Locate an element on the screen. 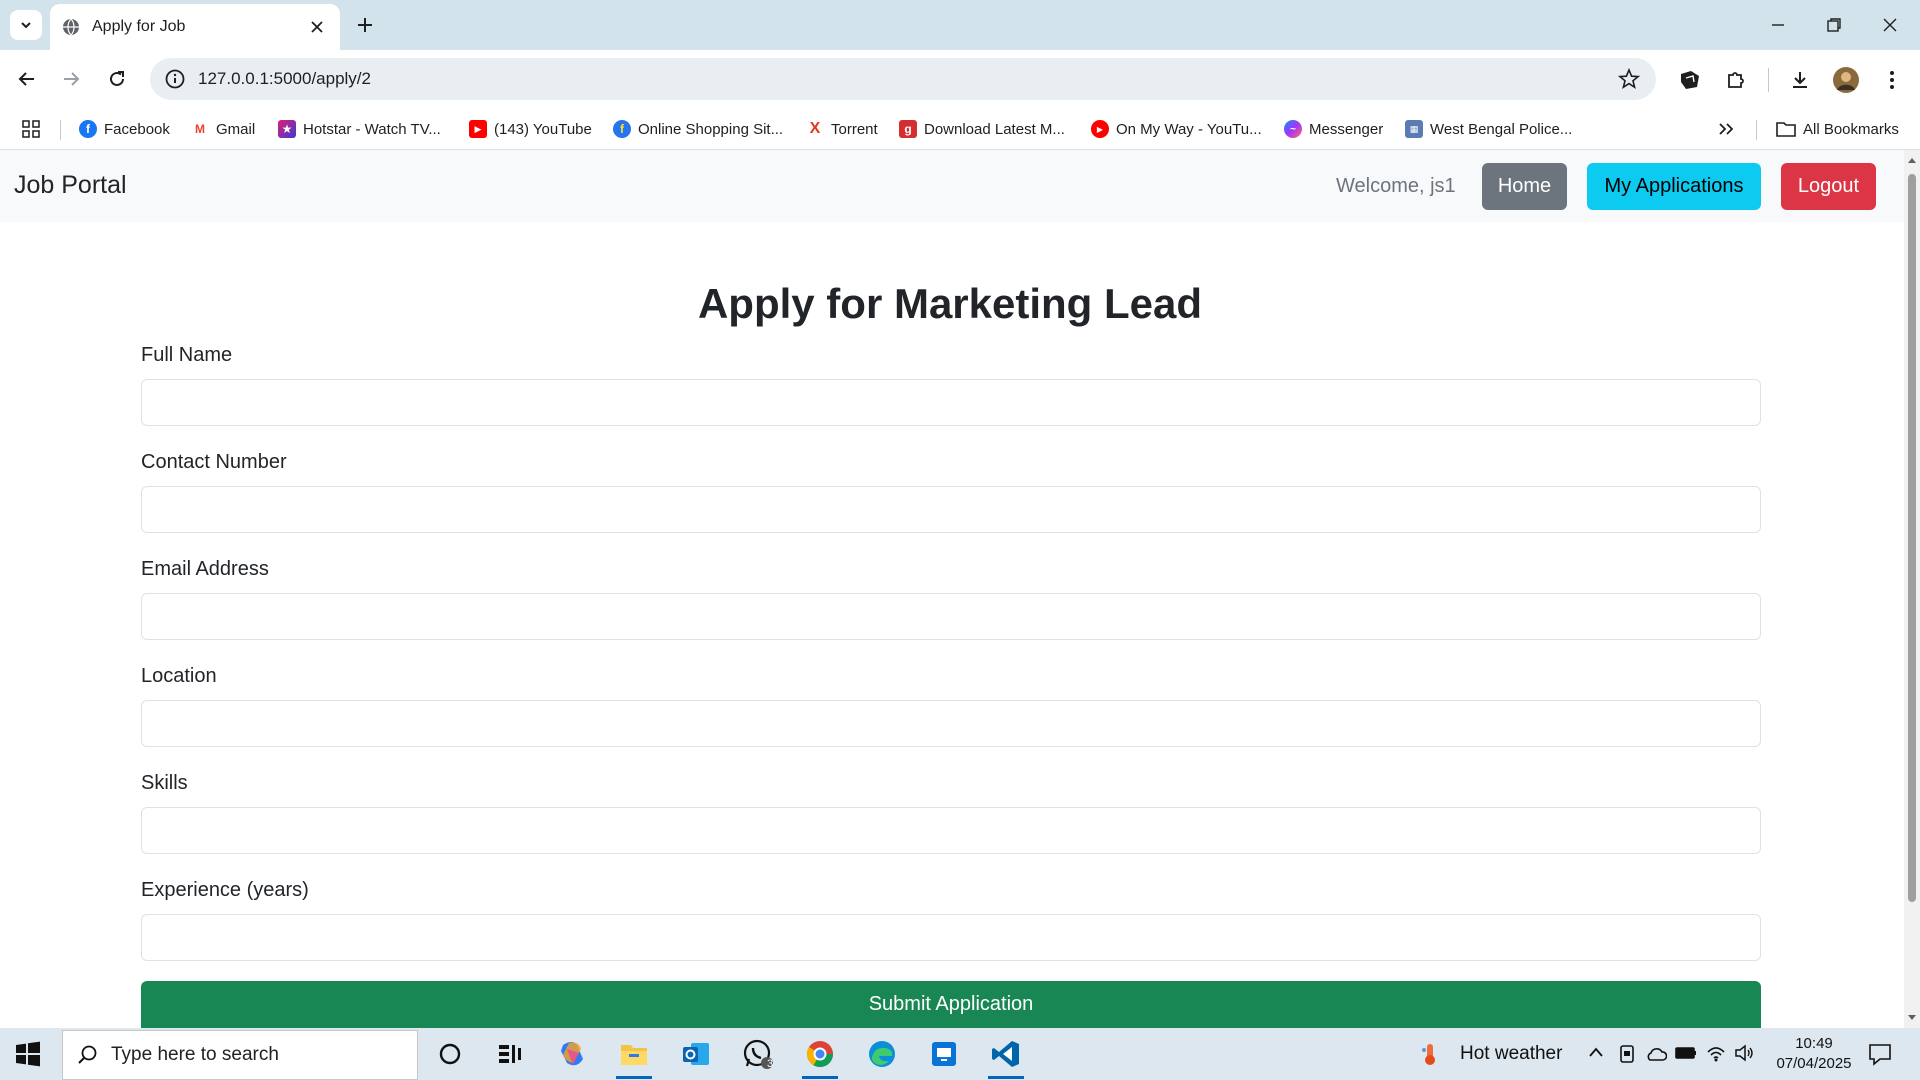 This screenshot has height=1080, width=1920. search-placeholder: Type here to search is located at coordinates (195, 1054).